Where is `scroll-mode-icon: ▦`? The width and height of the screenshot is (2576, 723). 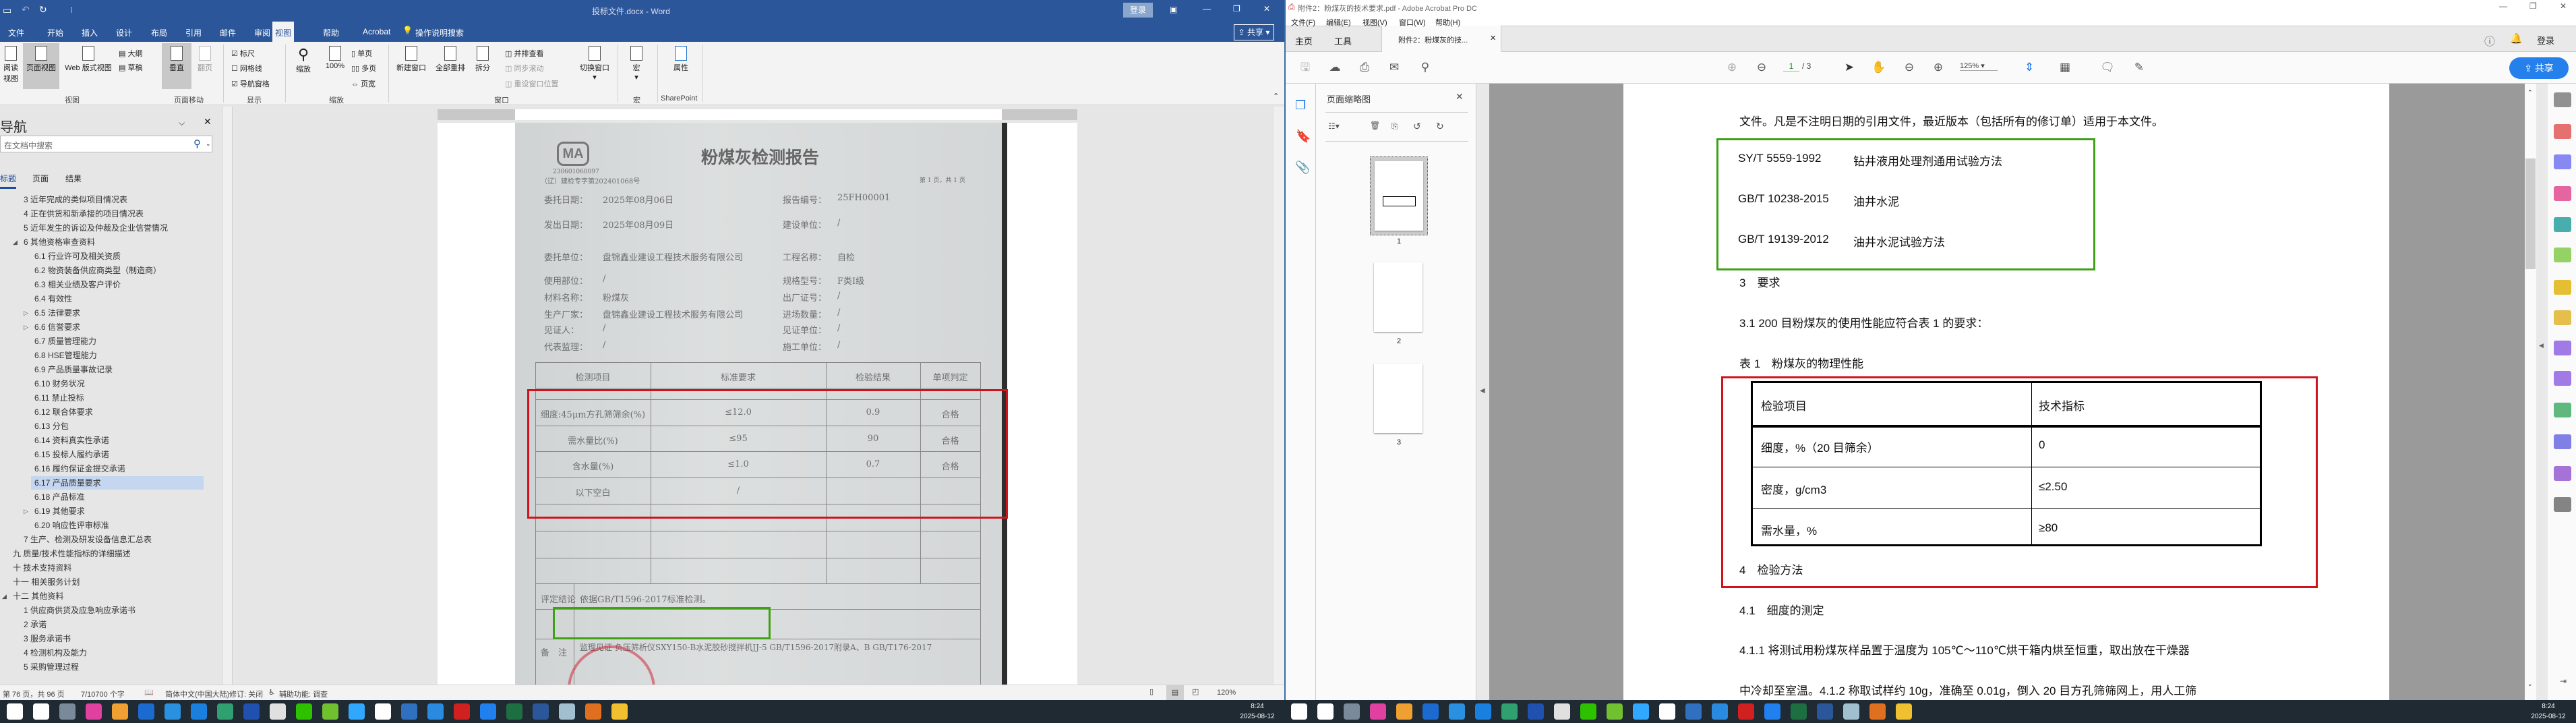
scroll-mode-icon: ▦ is located at coordinates (2065, 67).